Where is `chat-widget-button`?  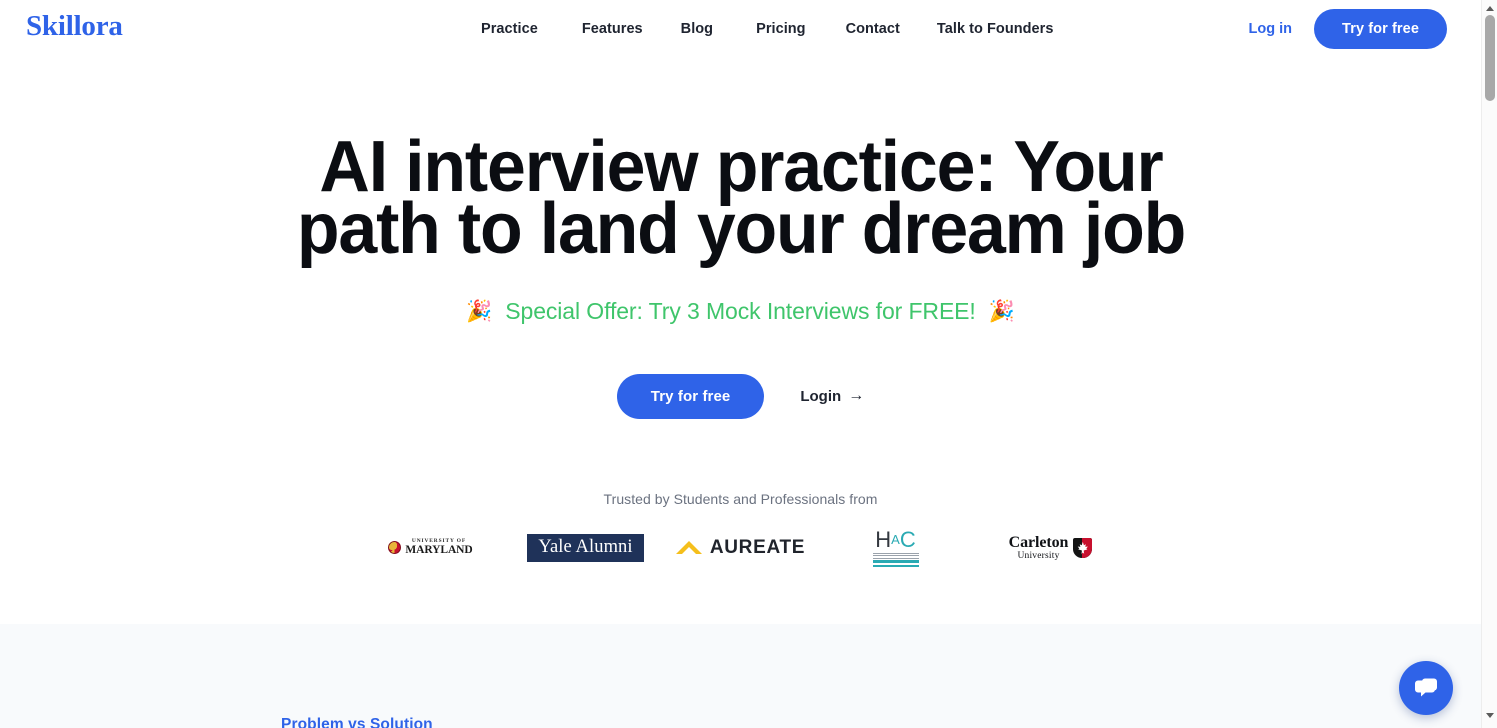 chat-widget-button is located at coordinates (1426, 688).